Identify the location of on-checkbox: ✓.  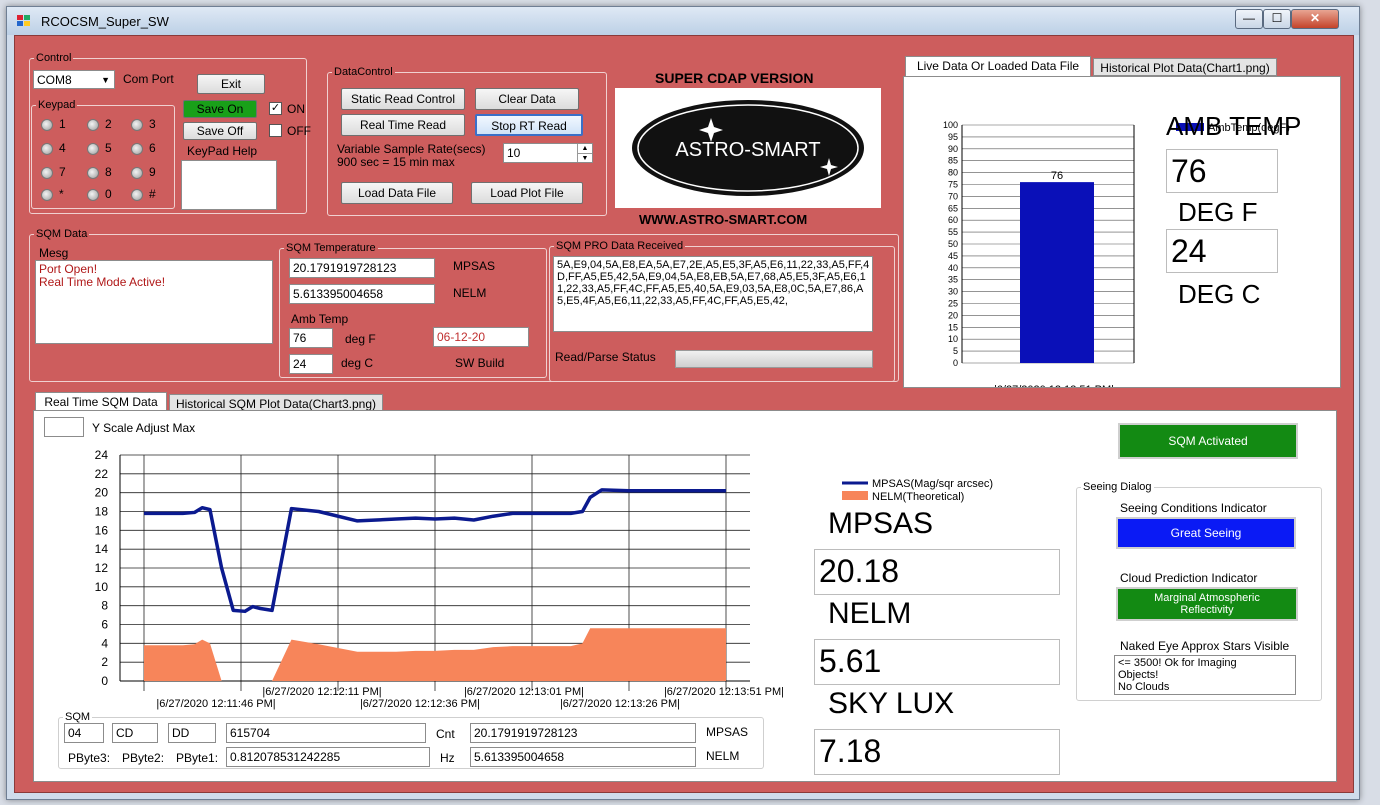
(275, 108).